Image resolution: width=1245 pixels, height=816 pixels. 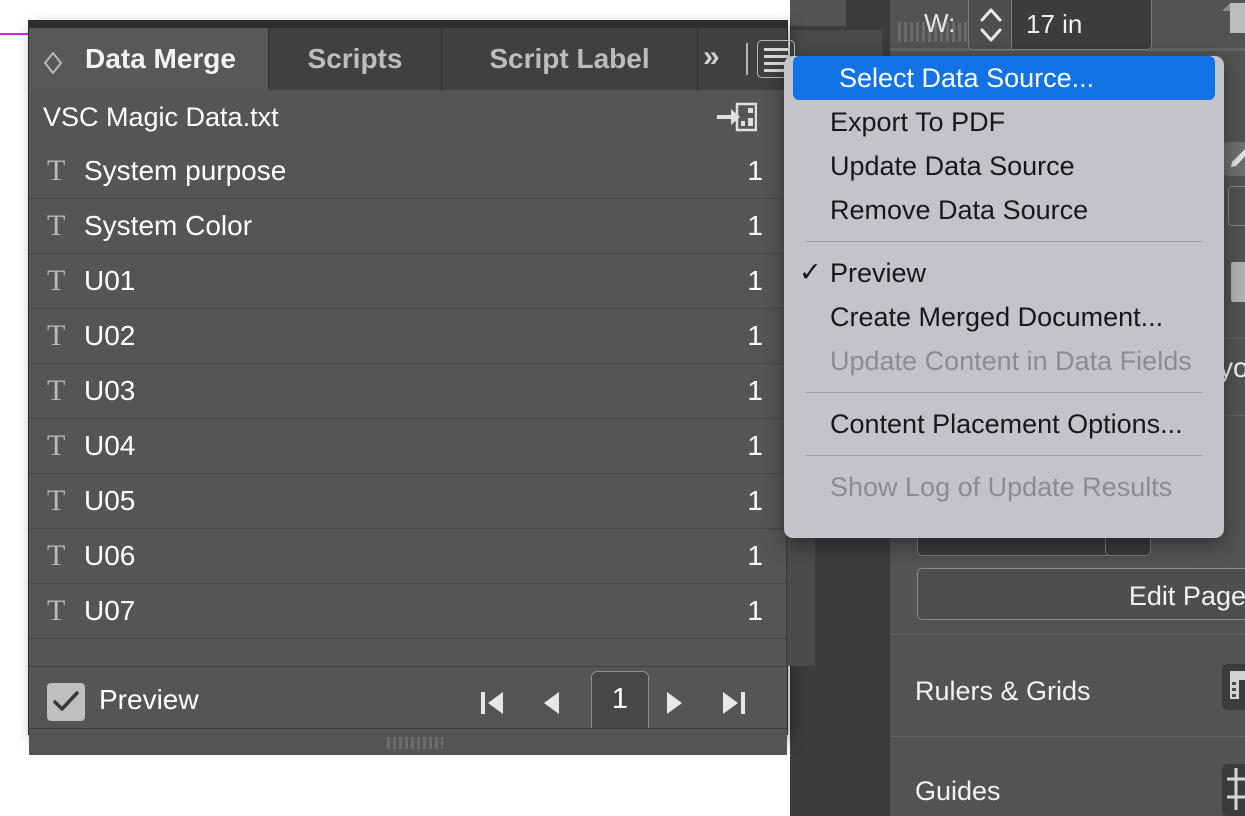 What do you see at coordinates (1233, 790) in the screenshot?
I see `guides-grid-icon` at bounding box center [1233, 790].